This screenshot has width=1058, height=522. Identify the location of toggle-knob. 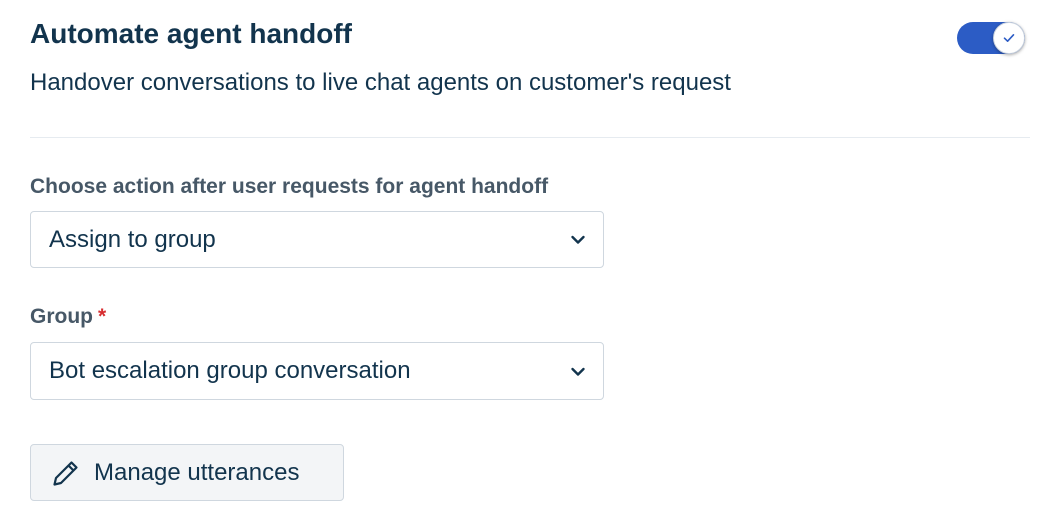
(1009, 38).